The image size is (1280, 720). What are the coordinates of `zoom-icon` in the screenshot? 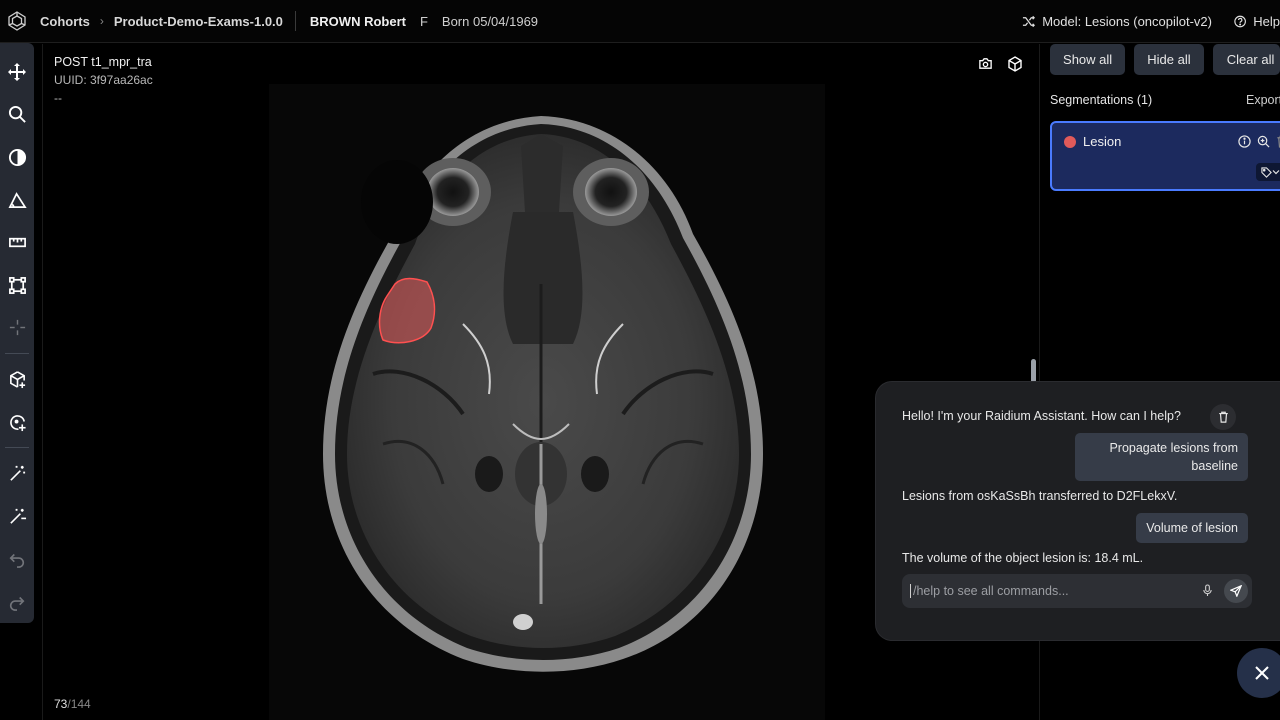 It's located at (17, 115).